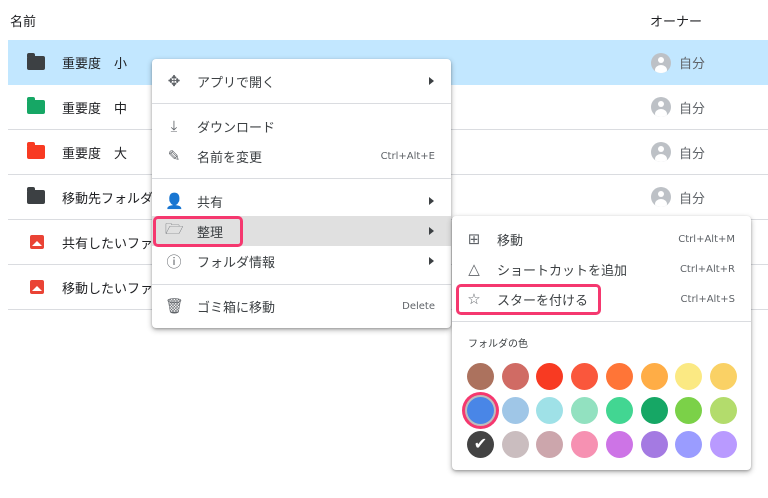  Describe the element at coordinates (23, 20) in the screenshot. I see `column-header-name: 名前` at that location.